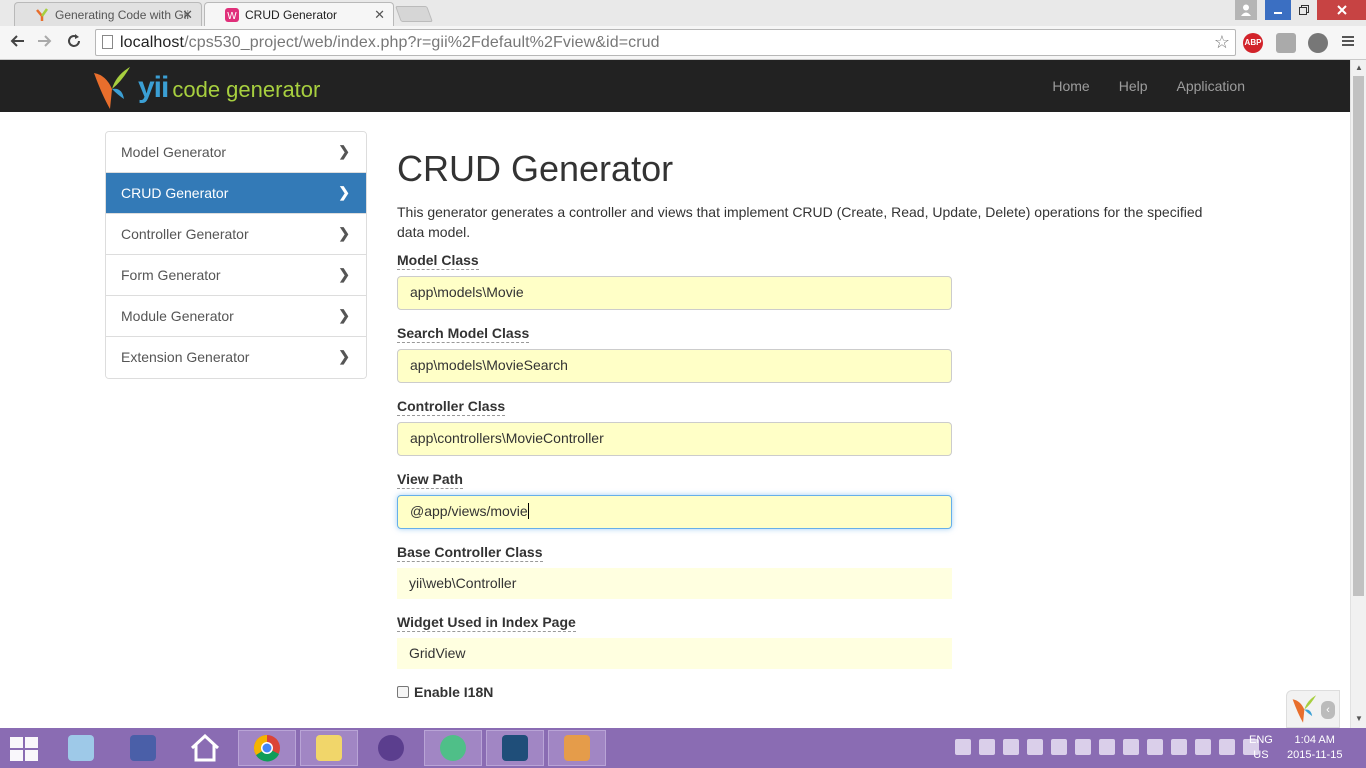 The width and height of the screenshot is (1366, 768). Describe the element at coordinates (1246, 10) in the screenshot. I see `user-profile-icon` at that location.